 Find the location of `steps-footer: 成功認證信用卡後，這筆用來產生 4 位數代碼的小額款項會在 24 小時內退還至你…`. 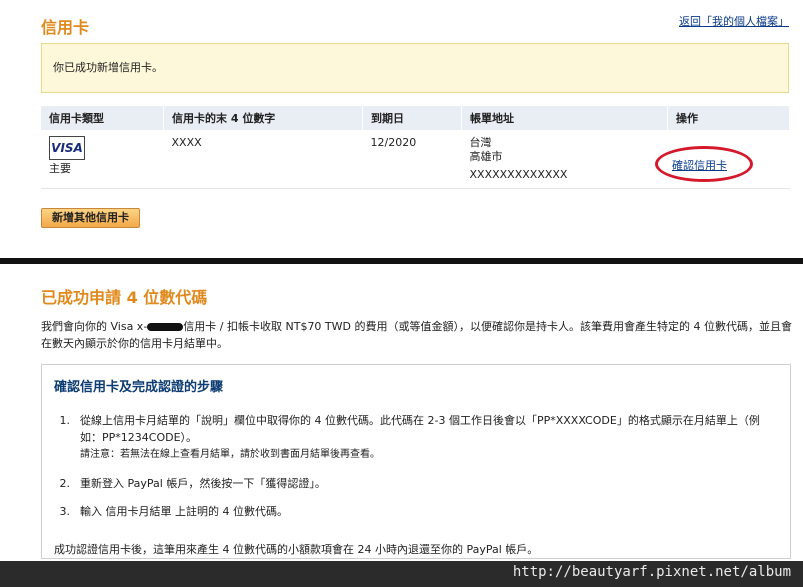

steps-footer: 成功認證信用卡後，這筆用來產生 4 位數代碼的小額款項會在 24 小時內退還至你… is located at coordinates (296, 549).